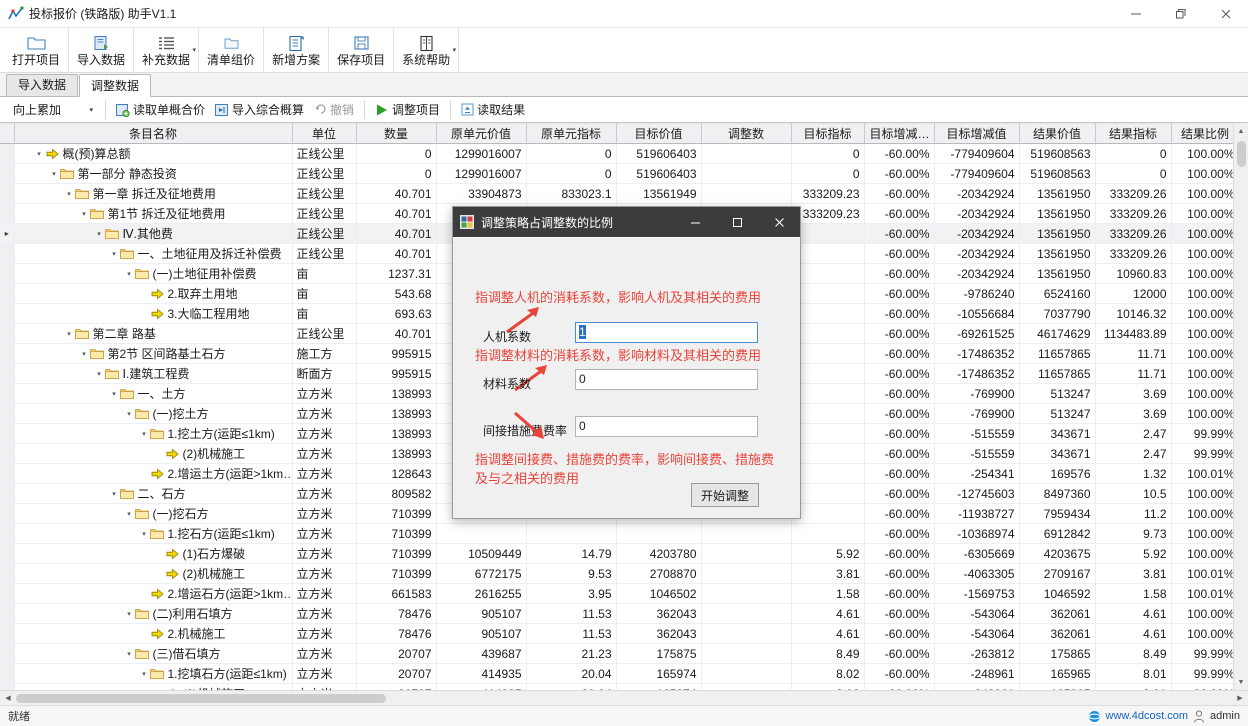 The height and width of the screenshot is (726, 1248). I want to click on cell-target_growth_value: -20342924, so click(977, 253).